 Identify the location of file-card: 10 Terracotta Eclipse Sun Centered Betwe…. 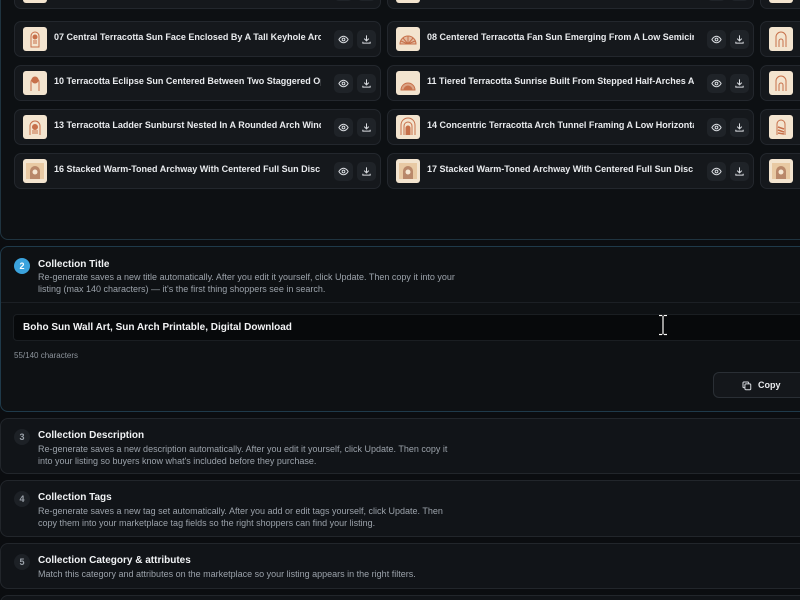
(197, 83).